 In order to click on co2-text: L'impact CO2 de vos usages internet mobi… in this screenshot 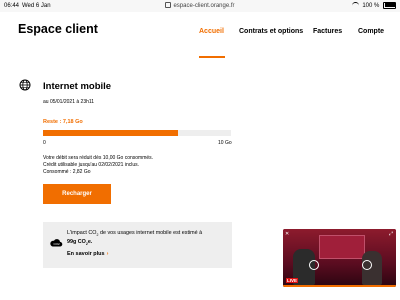, I will do `click(148, 239)`.